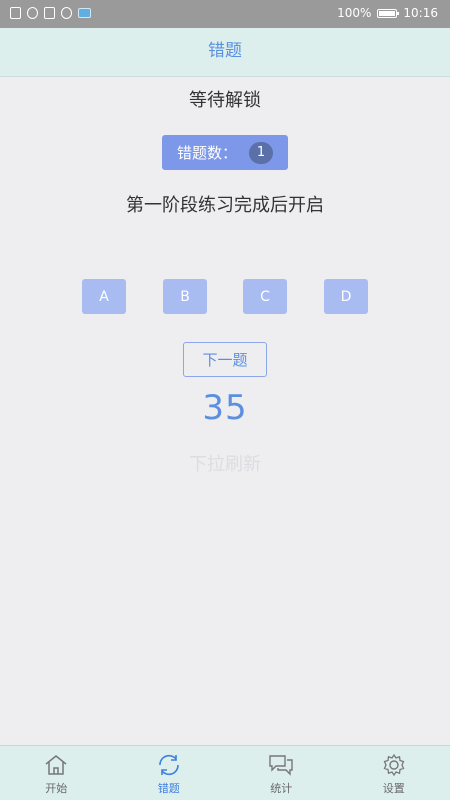  Describe the element at coordinates (206, 153) in the screenshot. I see `wrong-count-label: 错题数：` at that location.